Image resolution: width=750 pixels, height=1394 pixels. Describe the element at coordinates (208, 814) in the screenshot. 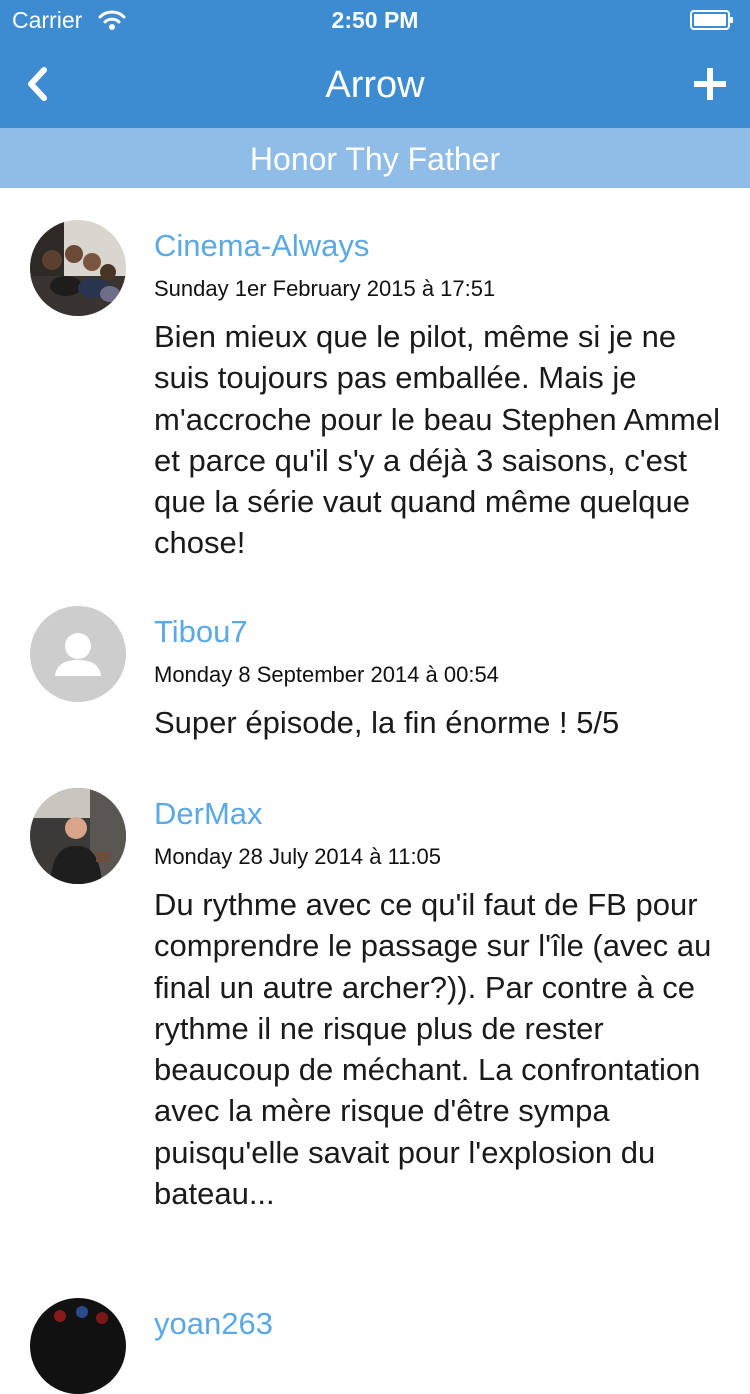

I see `author-name: DerMax` at that location.